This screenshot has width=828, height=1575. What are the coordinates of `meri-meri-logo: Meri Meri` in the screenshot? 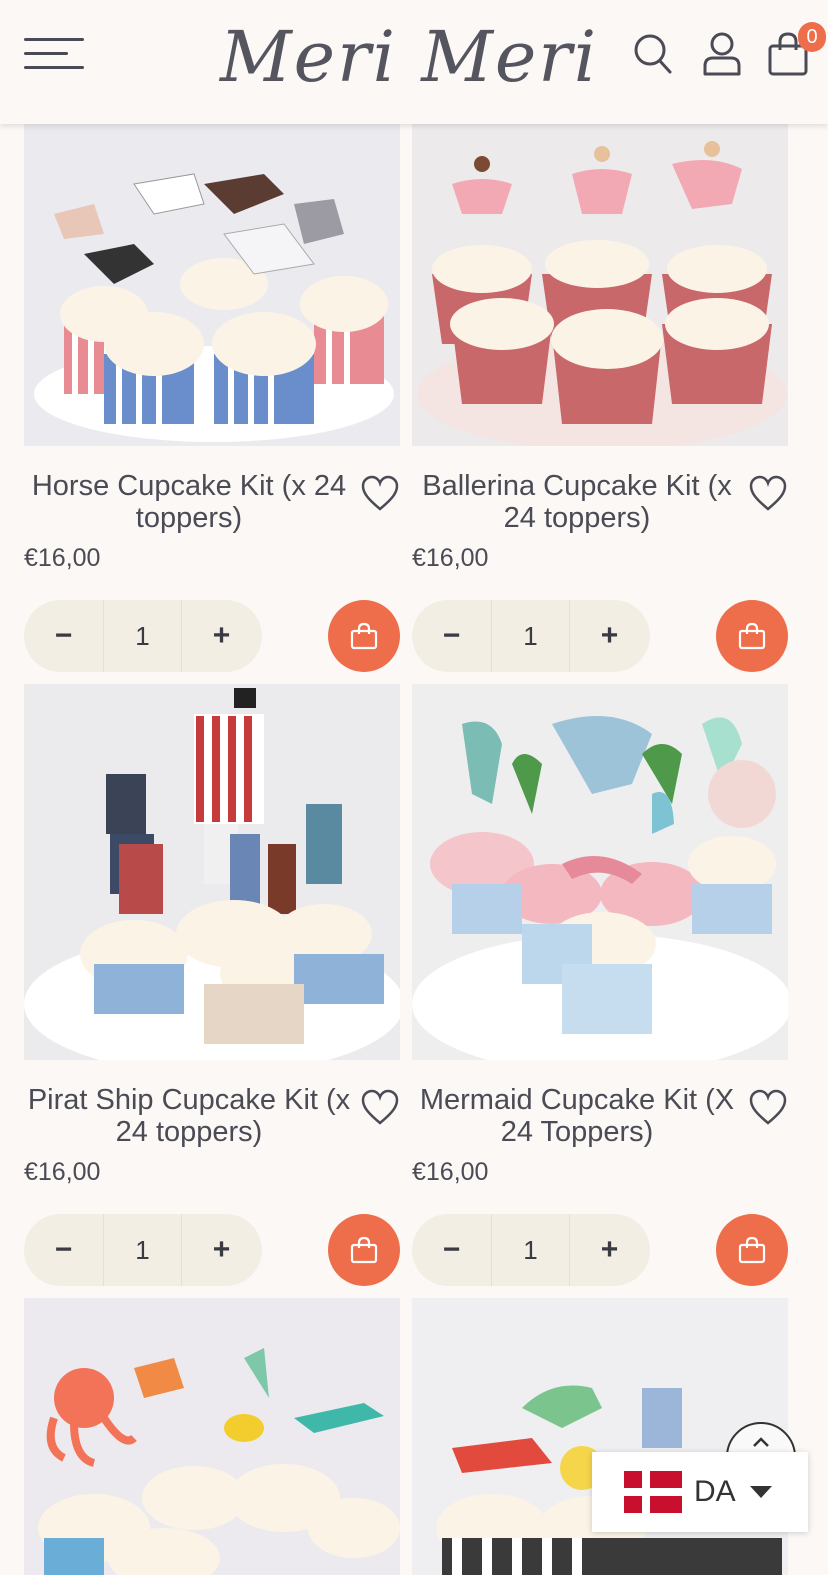 It's located at (410, 57).